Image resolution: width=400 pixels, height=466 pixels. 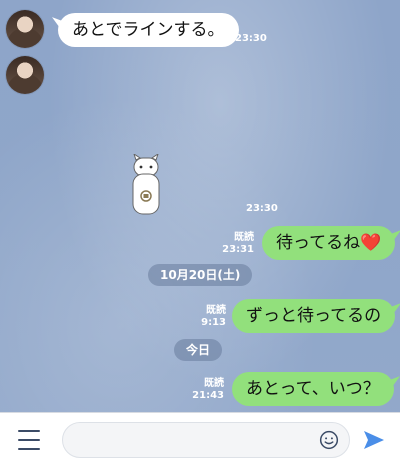 I want to click on cat-sticker-icon, so click(x=146, y=183).